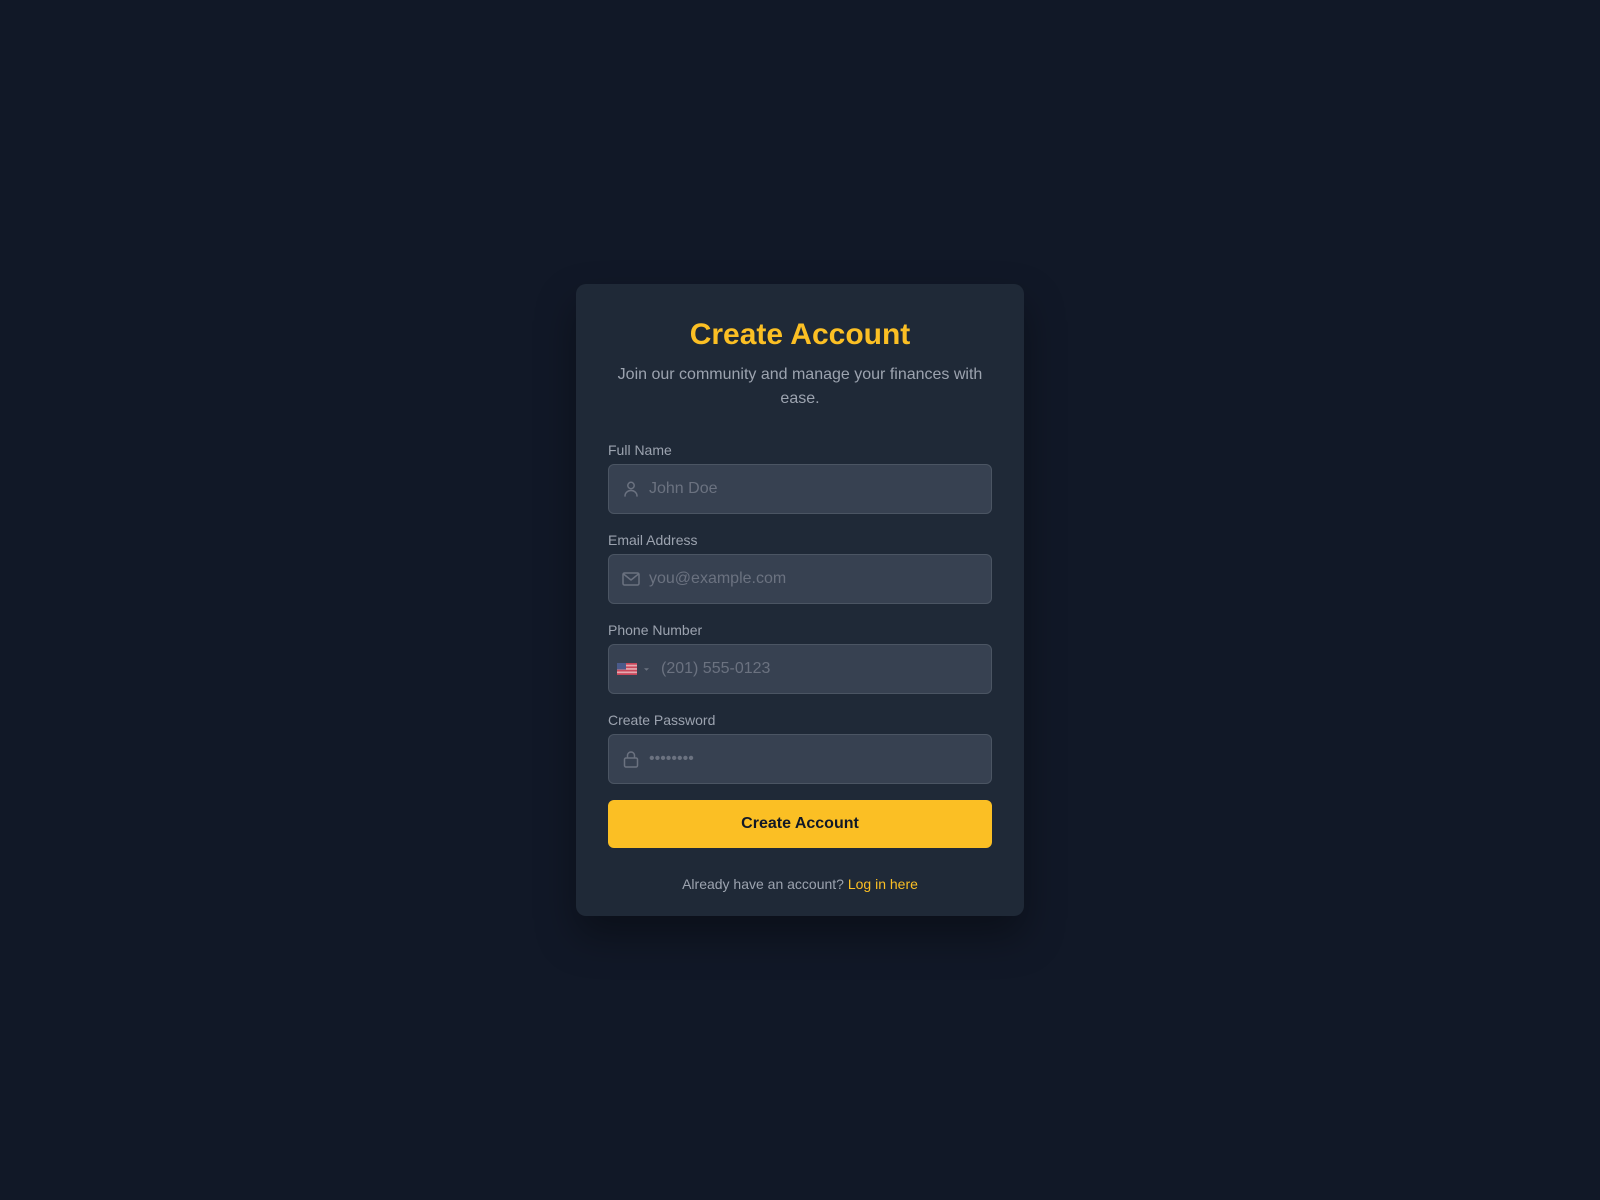 This screenshot has height=1200, width=1600. Describe the element at coordinates (631, 489) in the screenshot. I see `user-icon` at that location.